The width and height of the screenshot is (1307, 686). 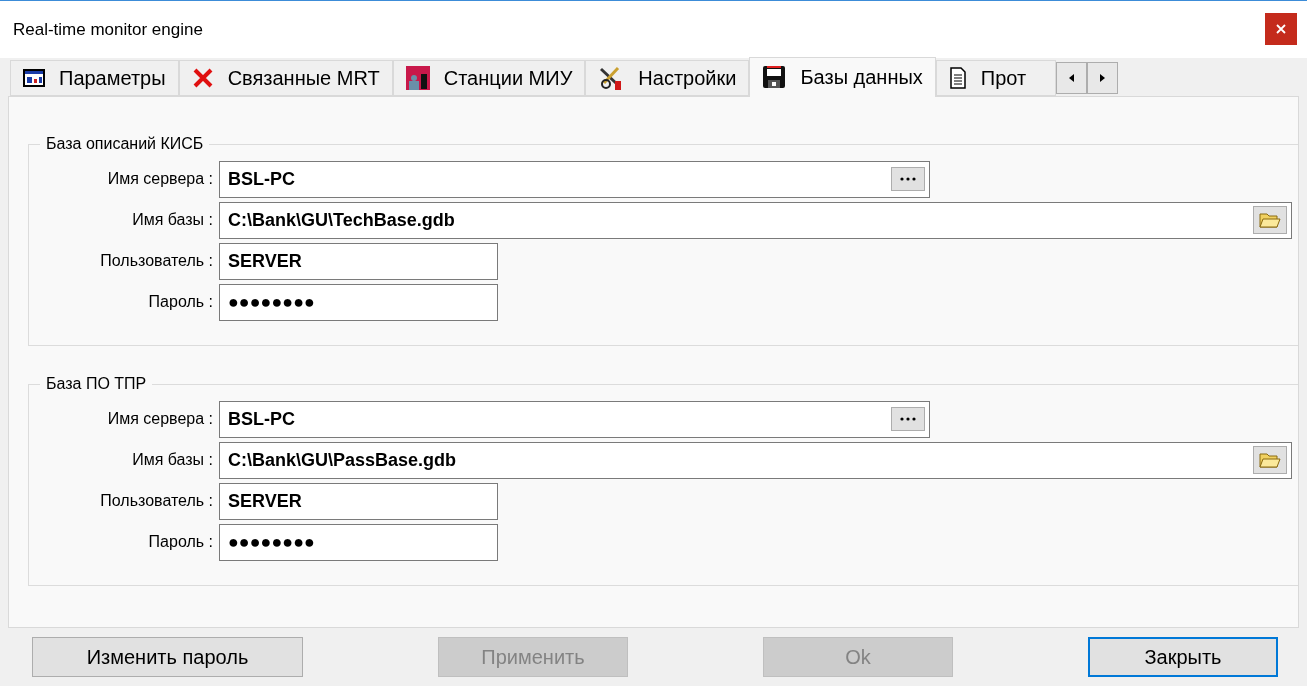 I want to click on left-arrow-icon, so click(x=1071, y=77).